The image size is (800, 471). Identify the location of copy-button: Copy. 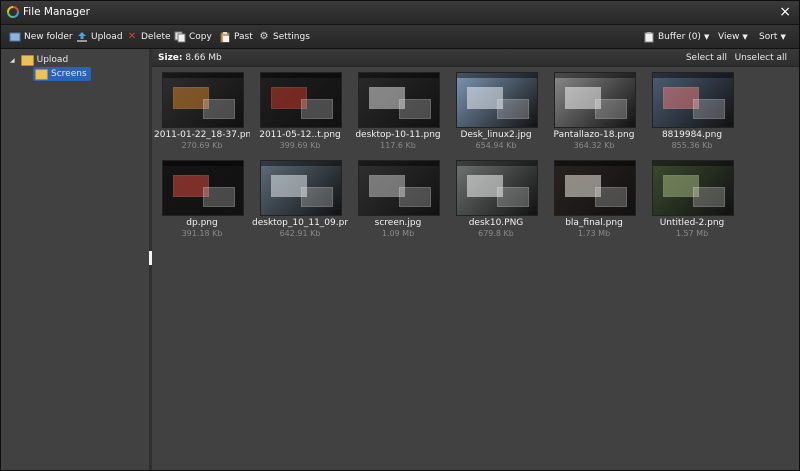
(193, 37).